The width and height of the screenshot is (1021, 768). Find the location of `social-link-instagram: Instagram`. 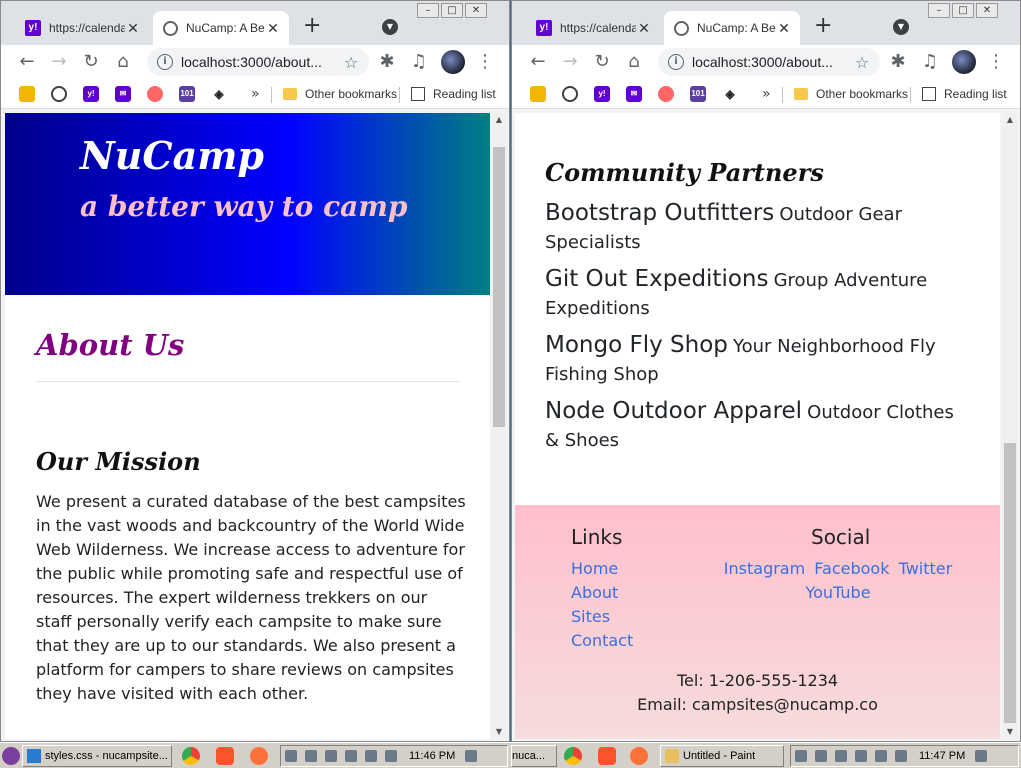

social-link-instagram: Instagram is located at coordinates (764, 568).